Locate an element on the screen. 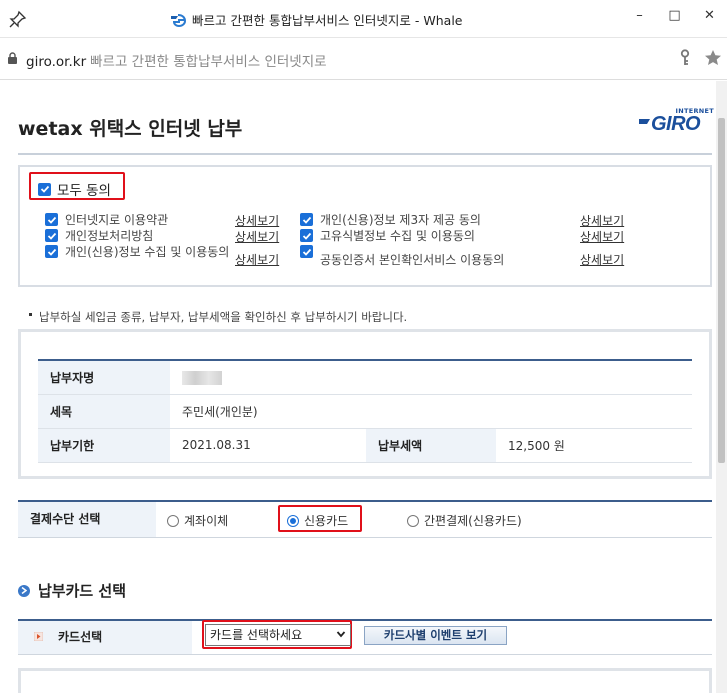  payer-name-label: 납부자명 is located at coordinates (104, 377).